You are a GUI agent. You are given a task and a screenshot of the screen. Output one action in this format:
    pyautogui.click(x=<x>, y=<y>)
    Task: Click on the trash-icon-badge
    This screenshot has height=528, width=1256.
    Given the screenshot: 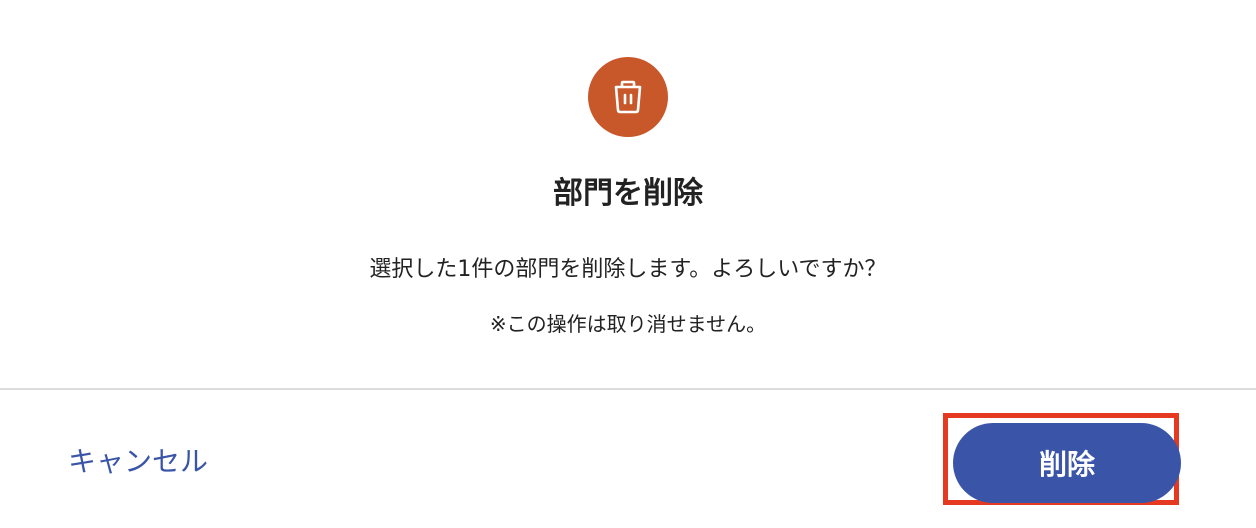 What is the action you would take?
    pyautogui.click(x=628, y=97)
    